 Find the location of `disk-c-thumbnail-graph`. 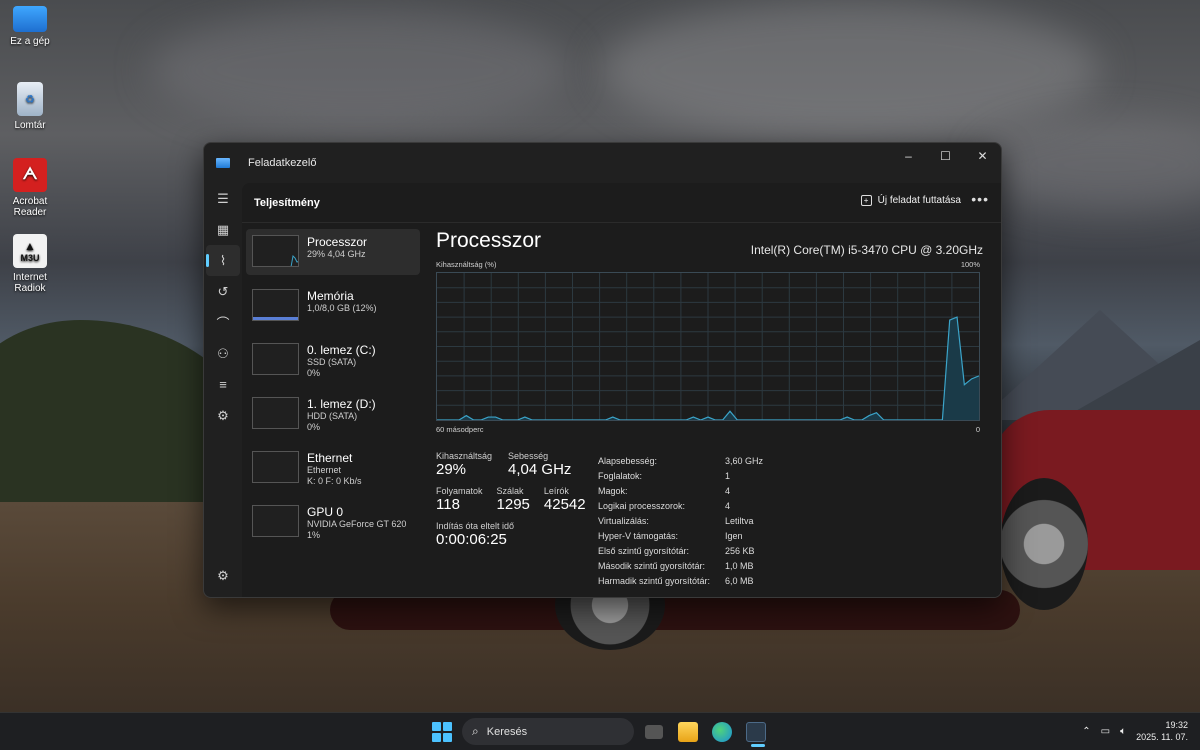

disk-c-thumbnail-graph is located at coordinates (275, 359).